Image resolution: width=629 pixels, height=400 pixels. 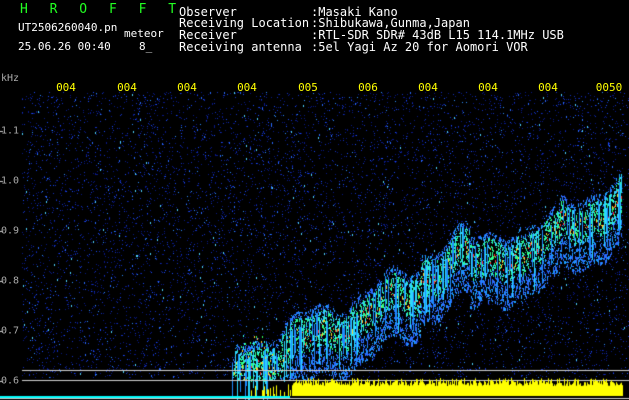 What do you see at coordinates (10, 131) in the screenshot?
I see `y-tick-label: 1.1` at bounding box center [10, 131].